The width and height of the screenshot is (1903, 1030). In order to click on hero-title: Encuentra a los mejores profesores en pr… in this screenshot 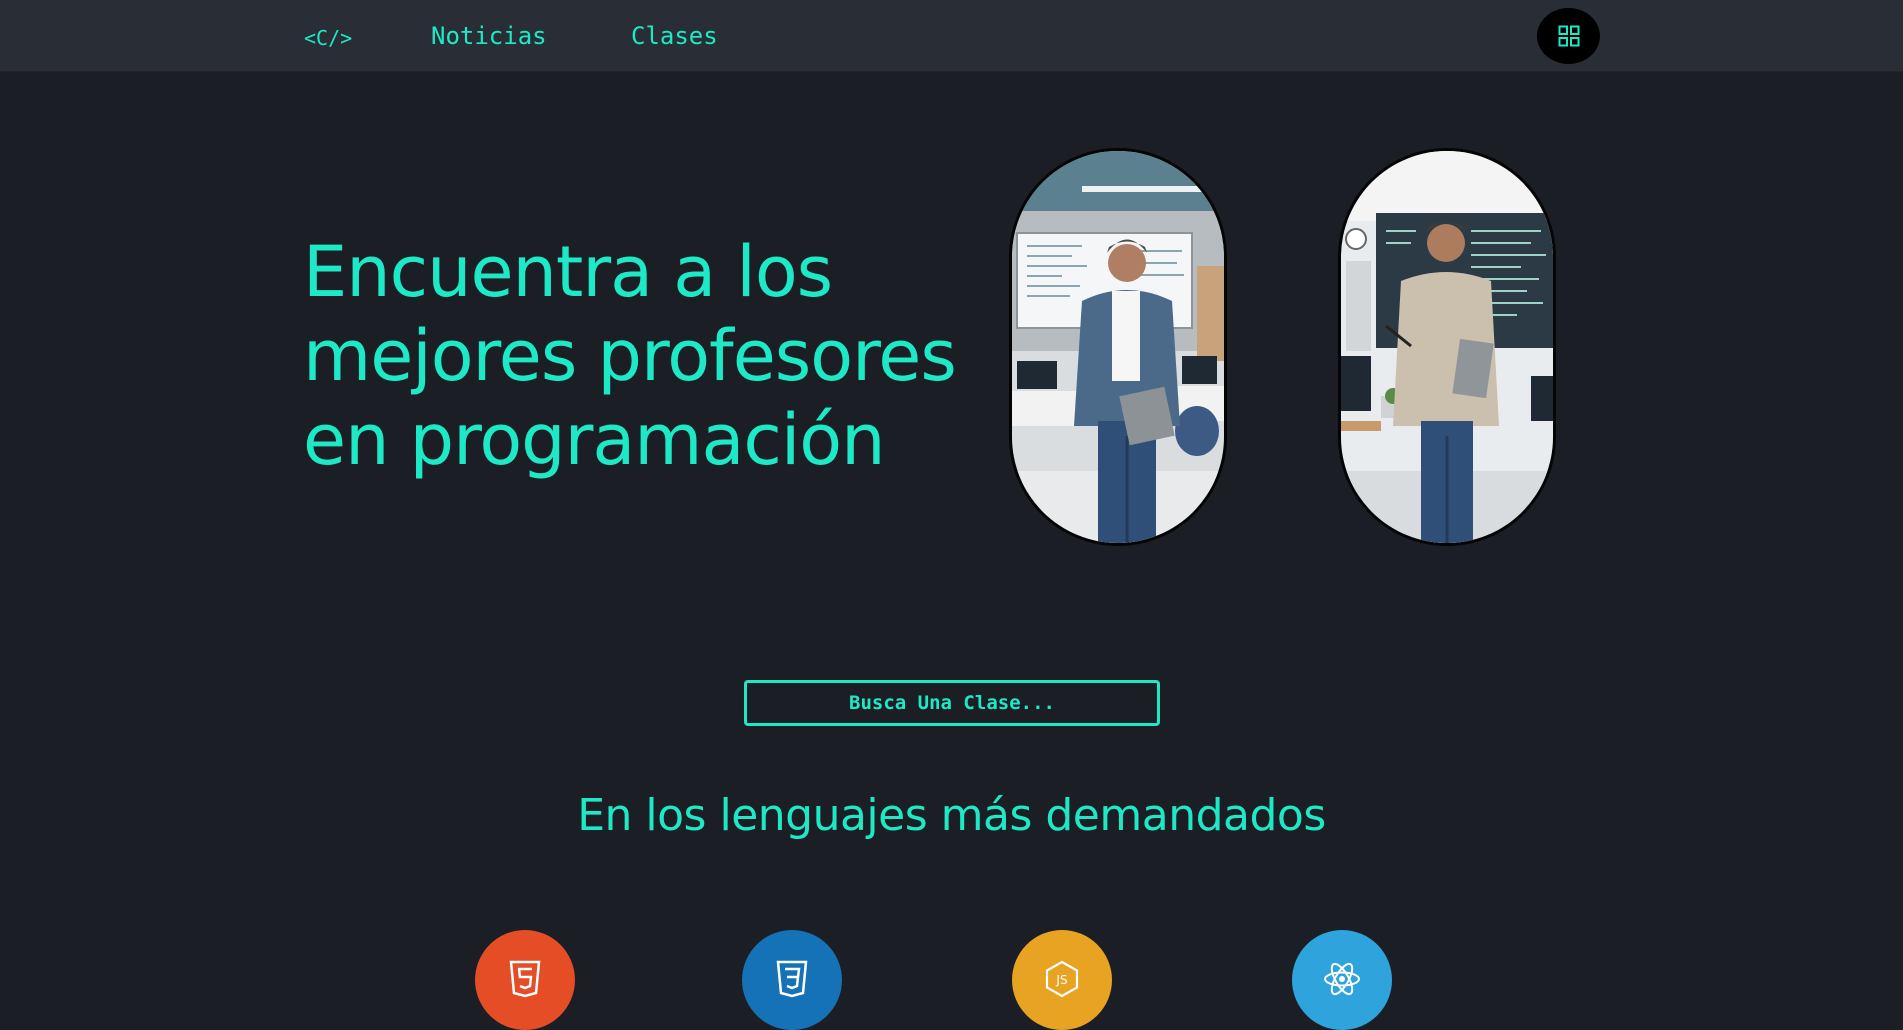, I will do `click(630, 356)`.